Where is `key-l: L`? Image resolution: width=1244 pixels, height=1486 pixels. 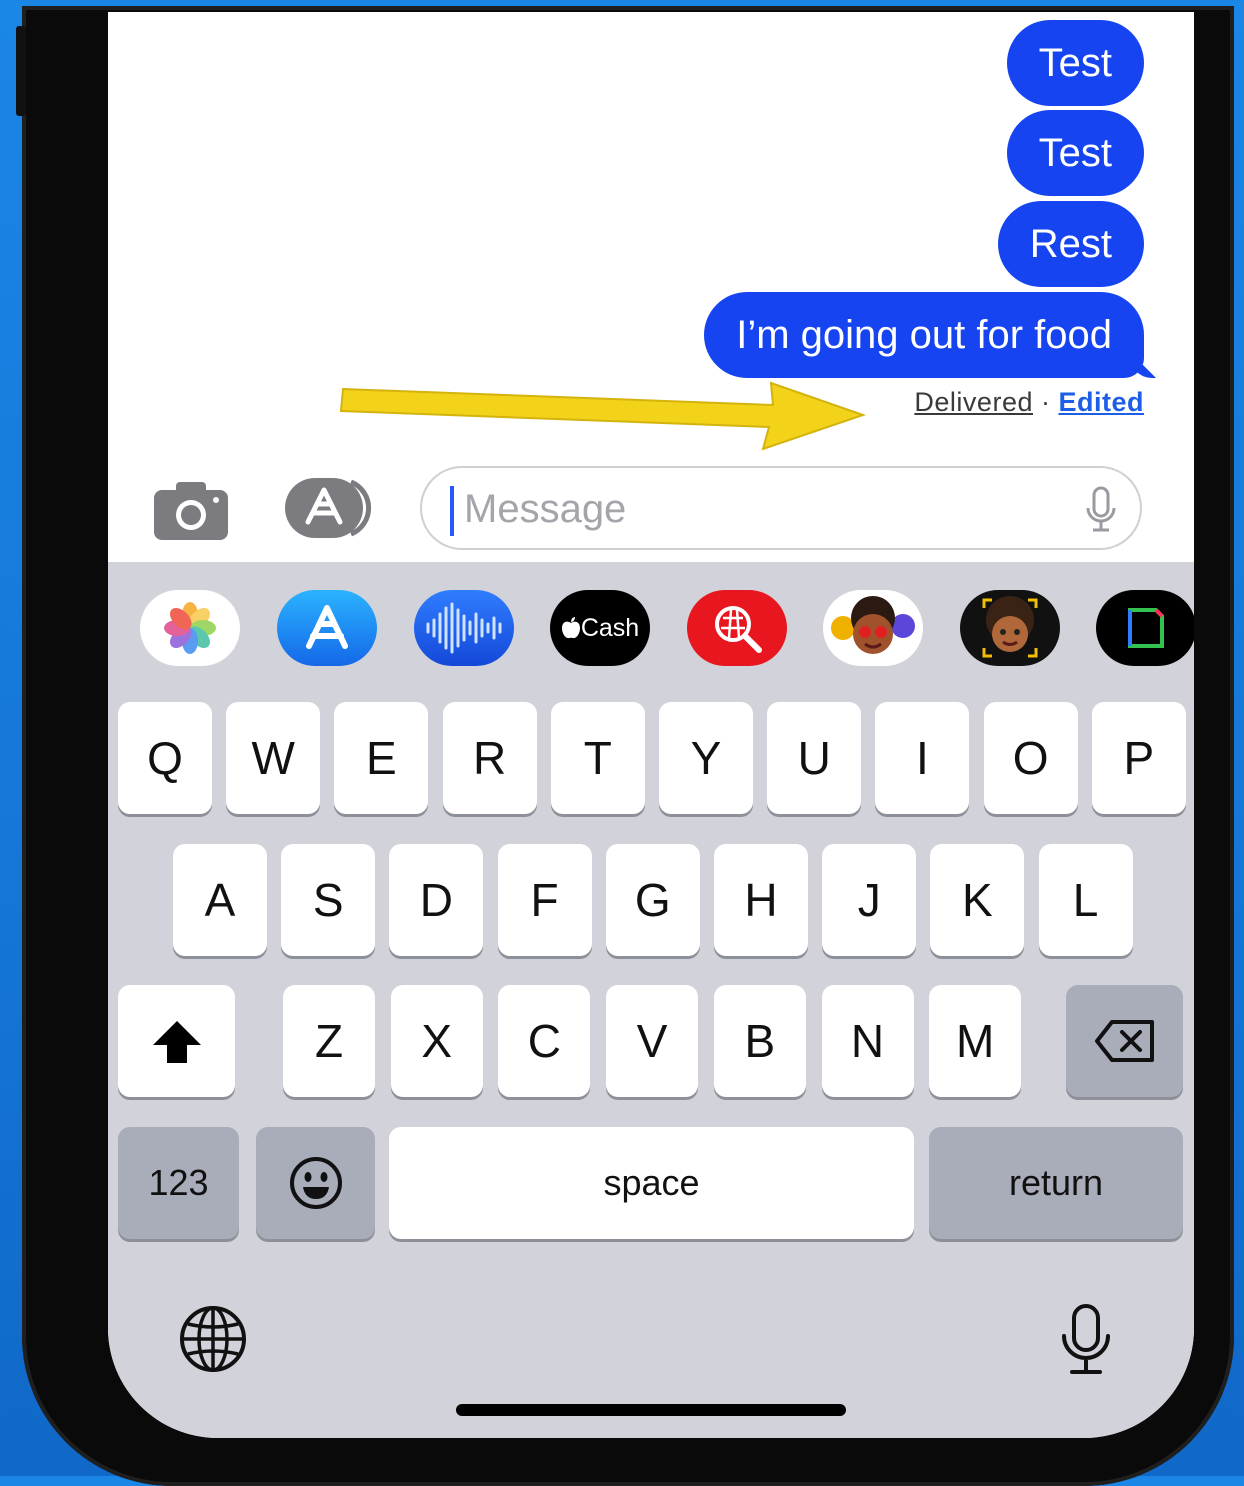
key-l: L is located at coordinates (1085, 900).